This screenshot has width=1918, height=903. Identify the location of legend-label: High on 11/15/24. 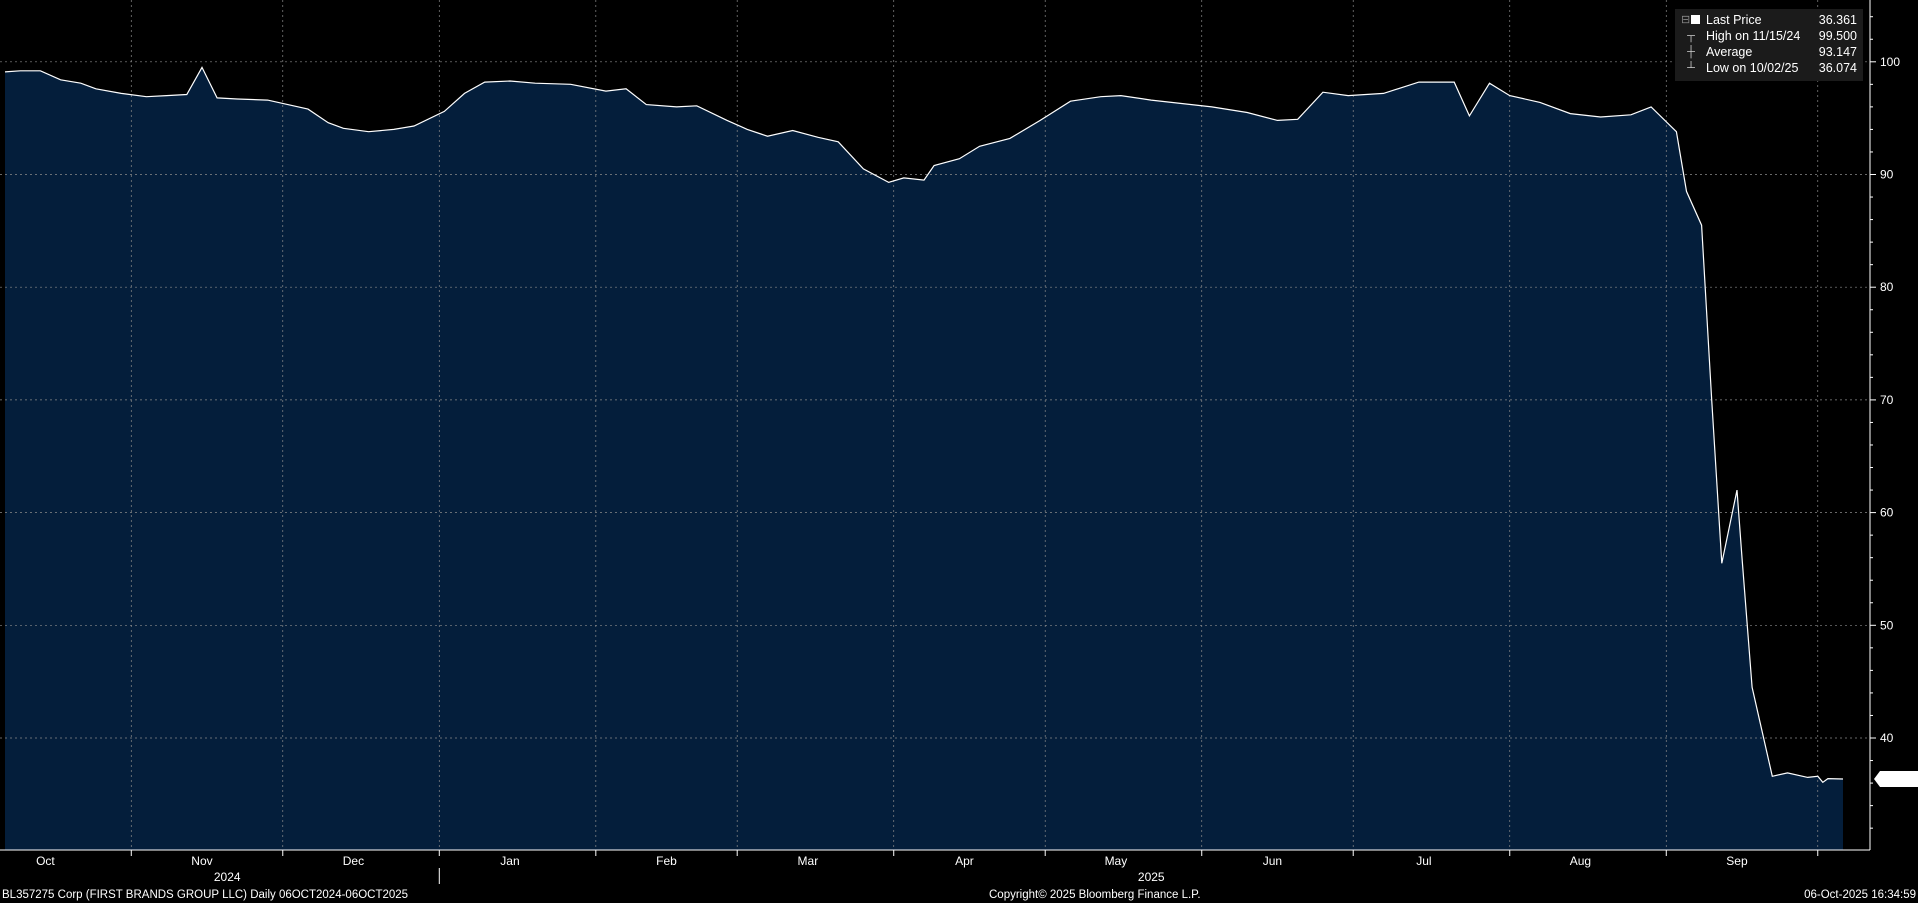
(1753, 36).